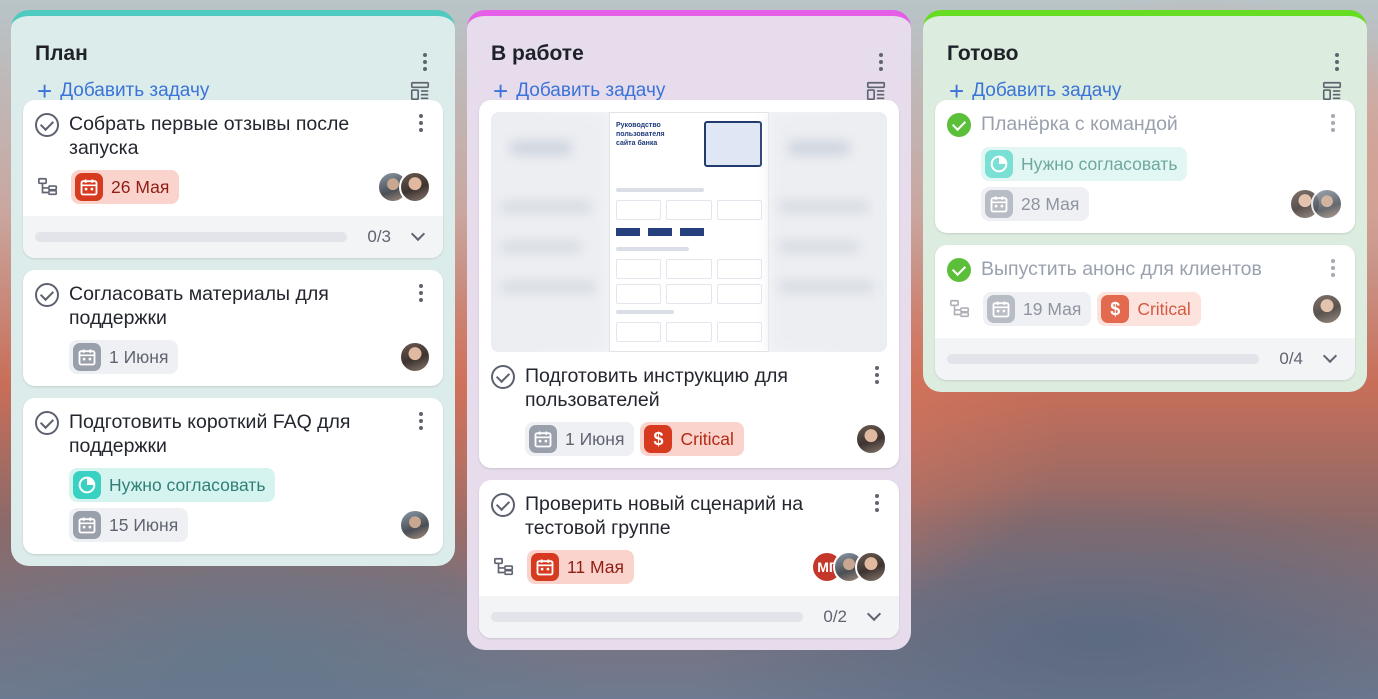  Describe the element at coordinates (235, 136) in the screenshot. I see `task-title: Собрать первые отзывы после запуска` at that location.